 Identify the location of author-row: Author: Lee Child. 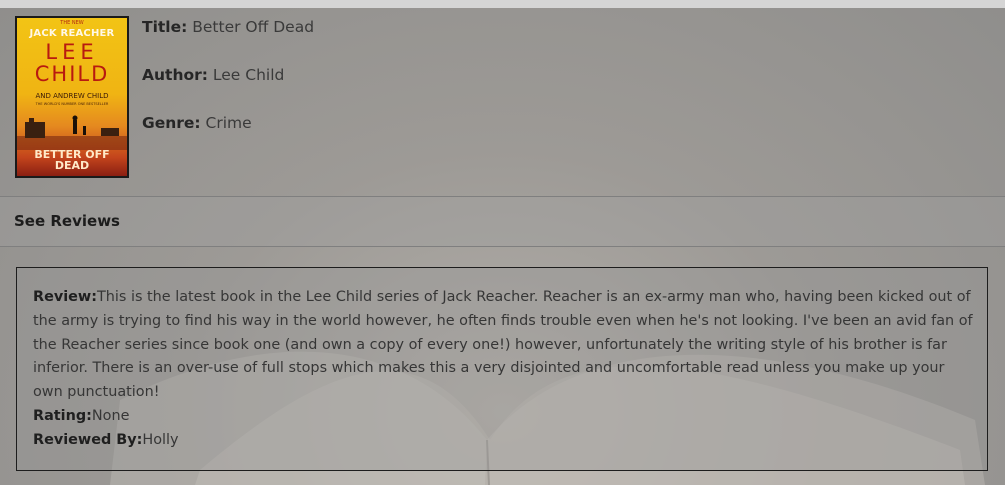
(213, 75).